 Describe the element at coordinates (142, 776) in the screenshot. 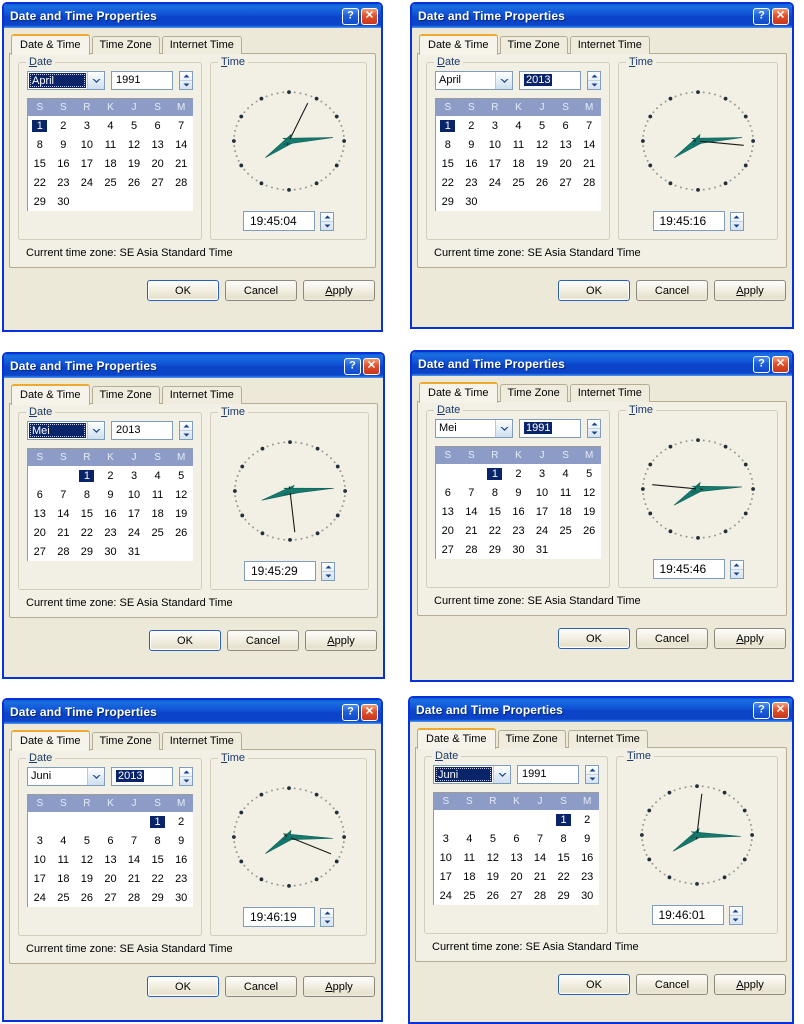

I see `year-input: 2013` at that location.